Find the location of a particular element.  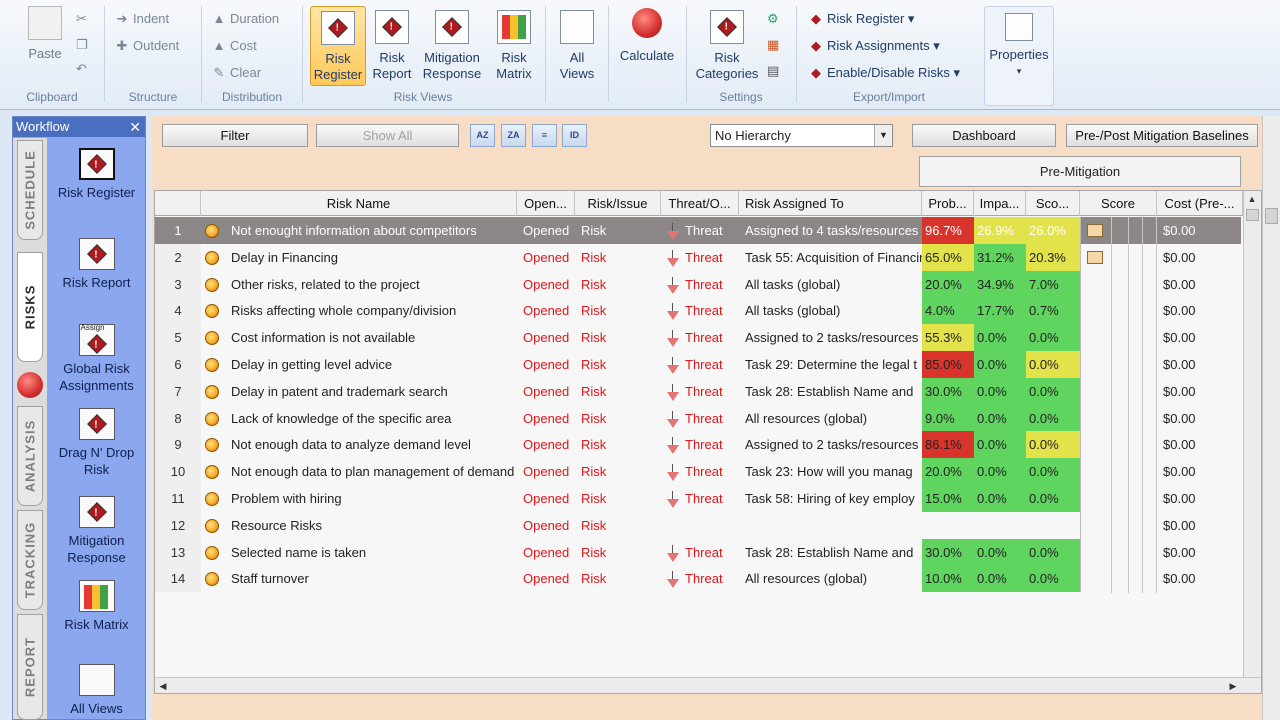

risk-name-cell: Delay in patent and trademark search is located at coordinates (371, 391).